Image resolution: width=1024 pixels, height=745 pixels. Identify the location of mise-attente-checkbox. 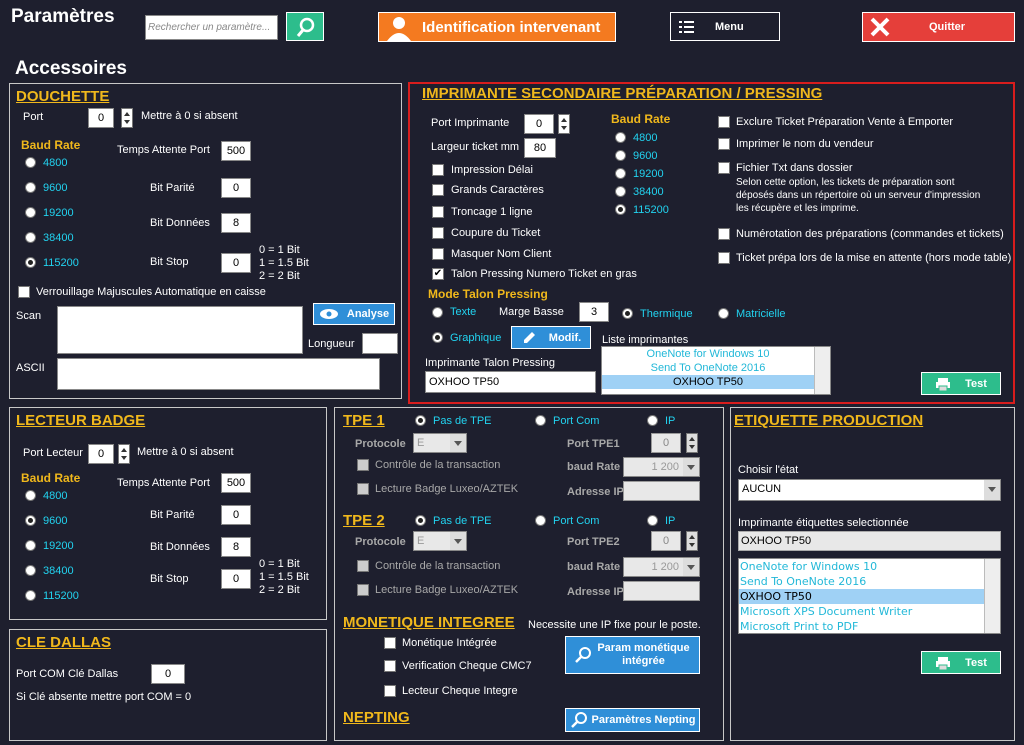
(724, 258).